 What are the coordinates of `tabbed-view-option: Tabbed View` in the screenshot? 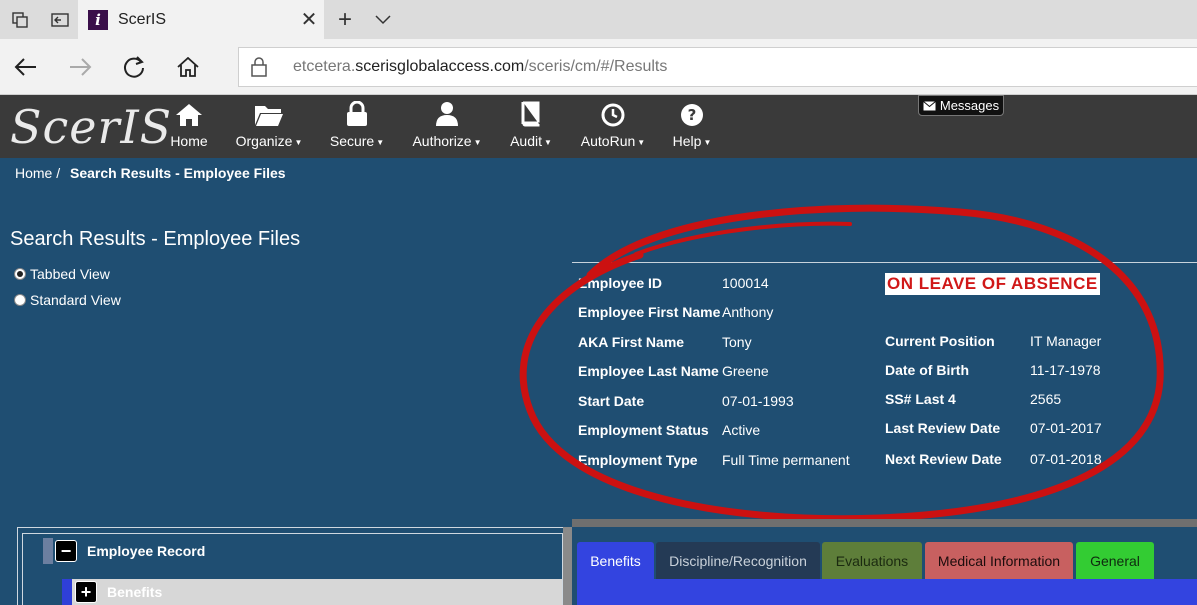 It's located at (62, 274).